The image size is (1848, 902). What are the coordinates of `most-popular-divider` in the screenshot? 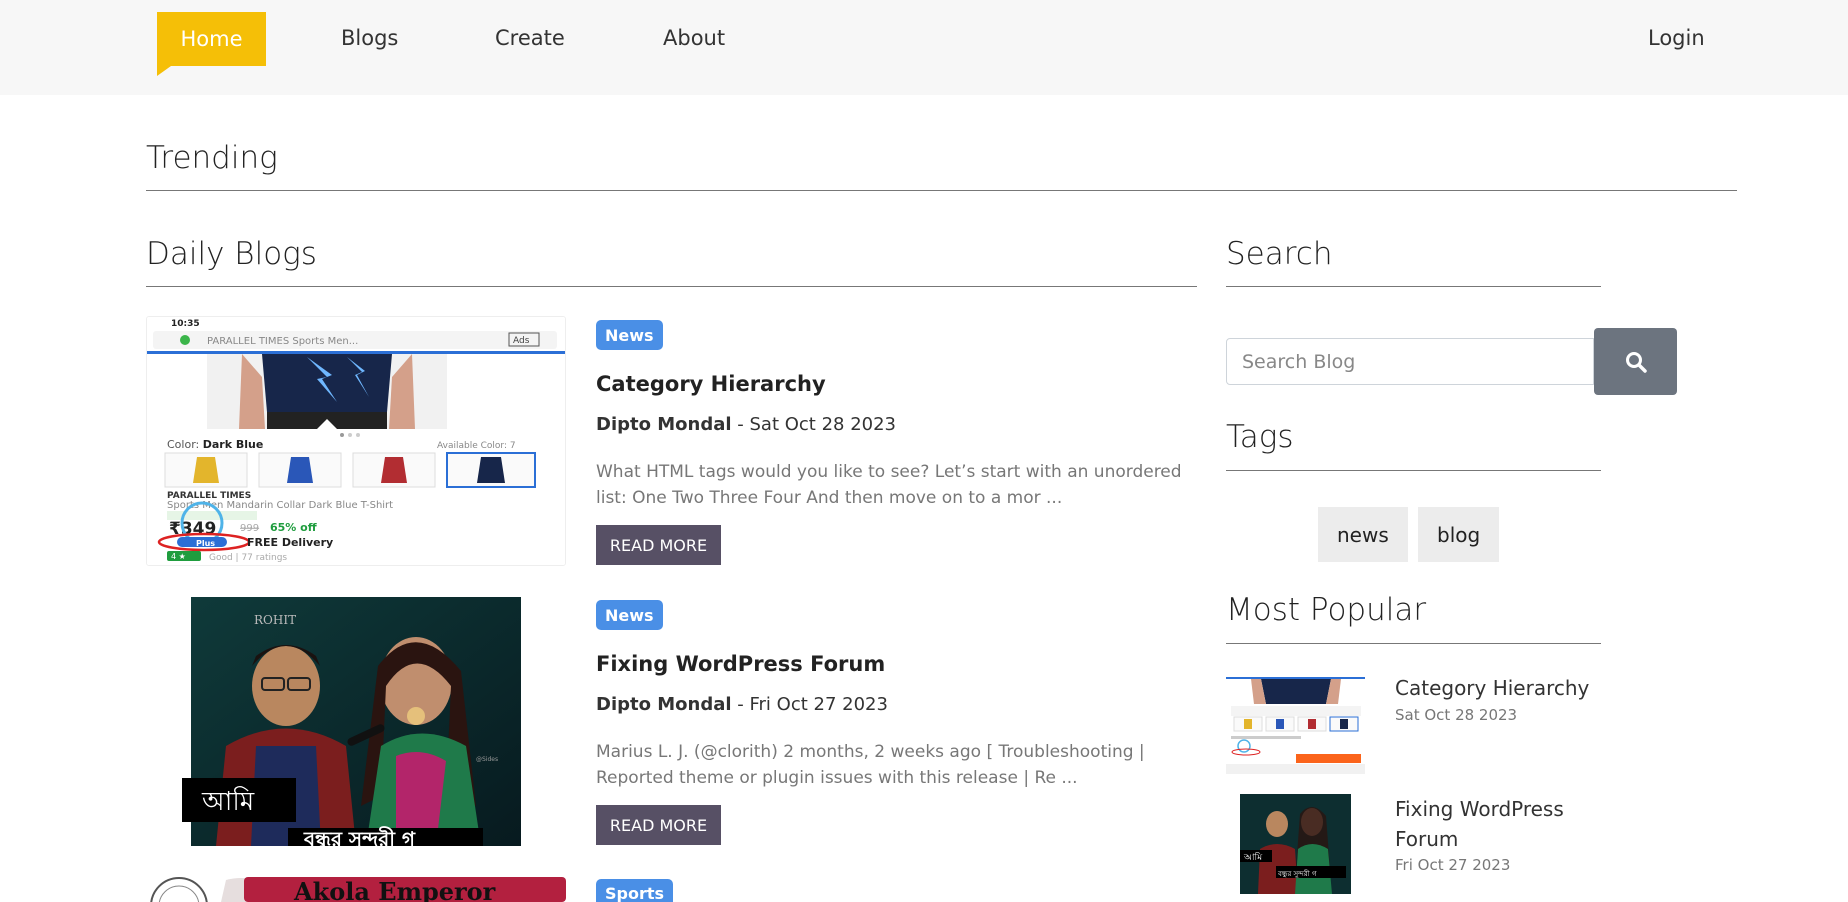 It's located at (1413, 643).